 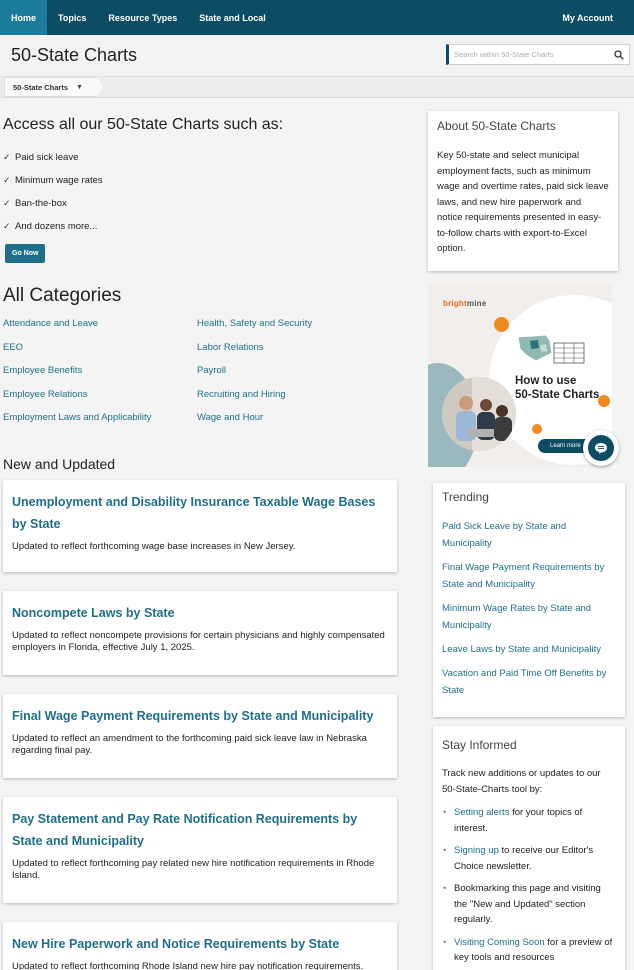 I want to click on category-link: Employment Laws and Applicability, so click(x=100, y=424).